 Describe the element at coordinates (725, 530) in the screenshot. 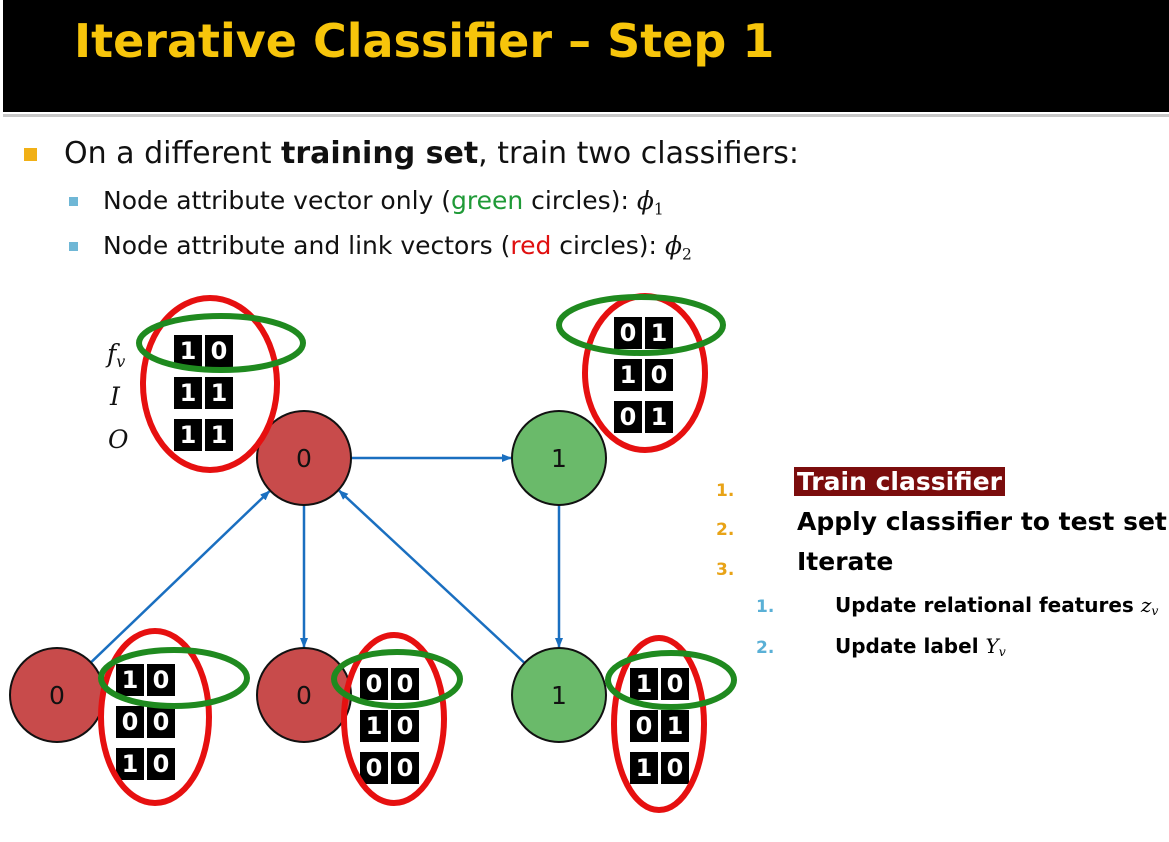

I see `step-2-number: 2.` at that location.